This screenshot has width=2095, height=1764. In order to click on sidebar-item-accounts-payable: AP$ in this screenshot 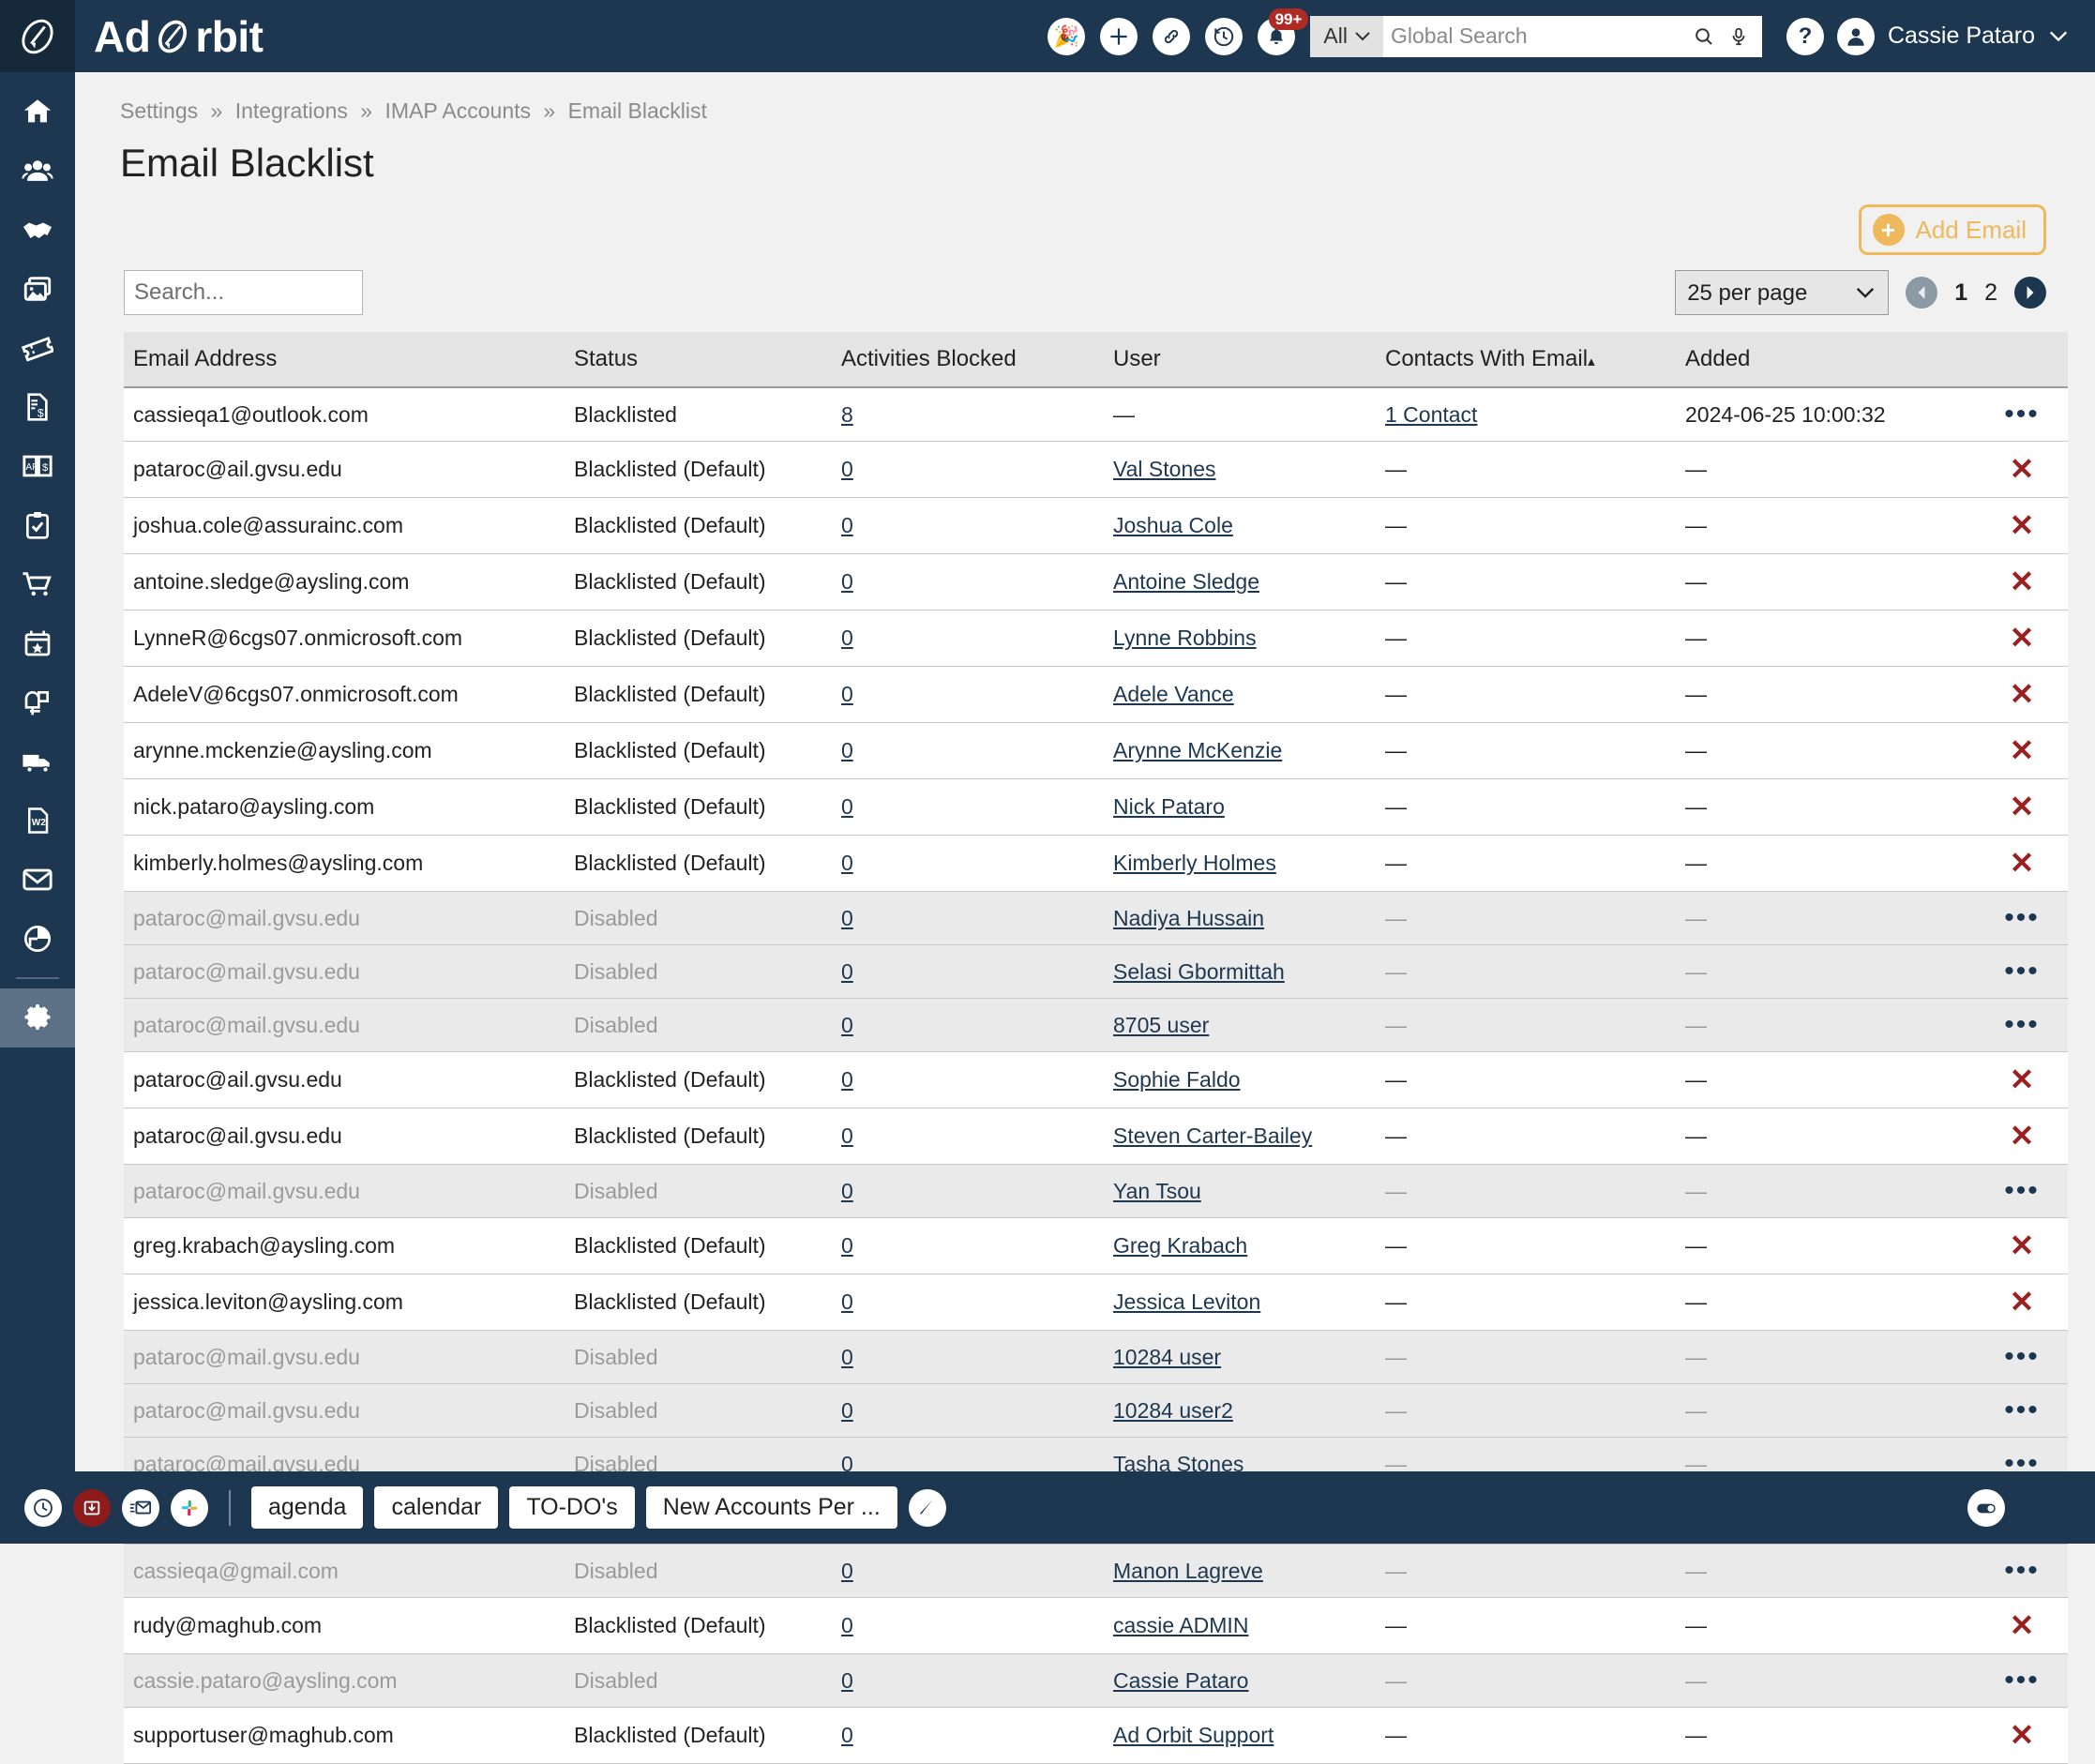, I will do `click(38, 465)`.